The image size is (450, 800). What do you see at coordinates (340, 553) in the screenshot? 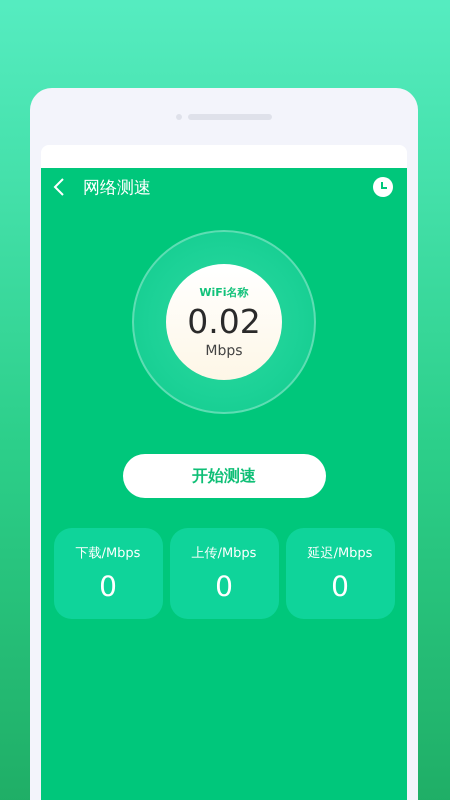
I see `stat-label: 延迟/Mbps` at bounding box center [340, 553].